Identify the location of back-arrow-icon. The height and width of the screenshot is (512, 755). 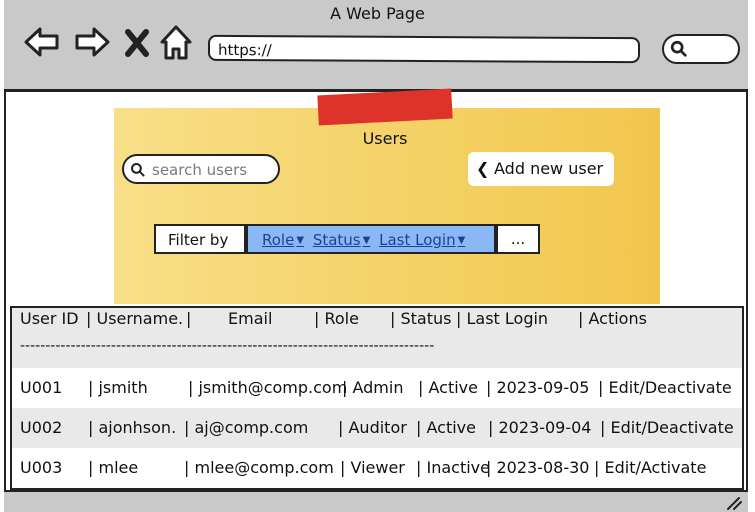
(42, 42).